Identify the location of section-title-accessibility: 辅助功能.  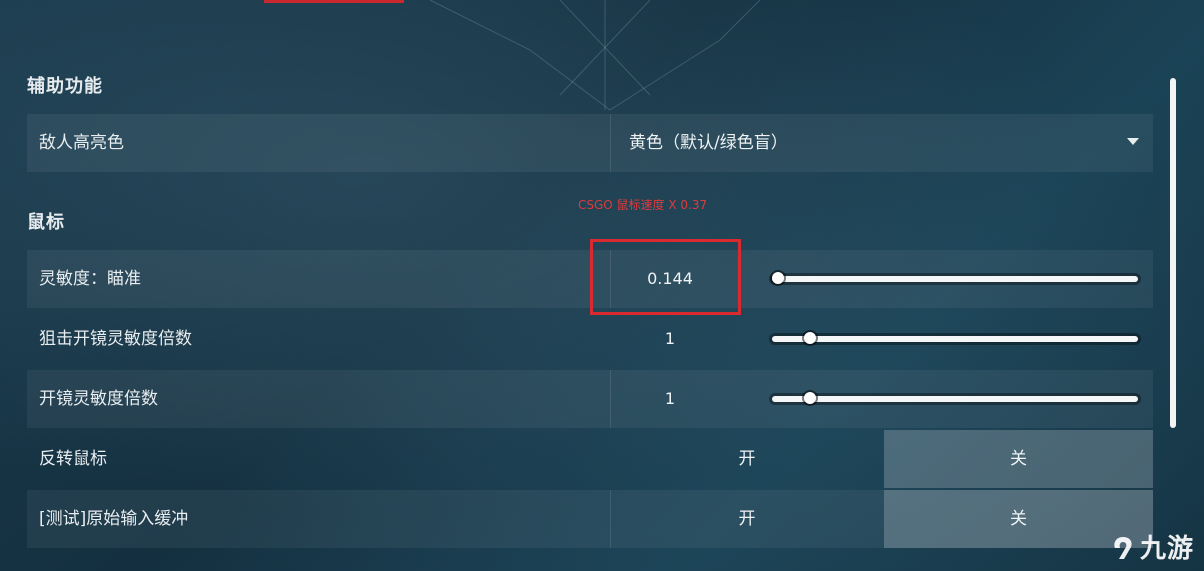
(65, 86).